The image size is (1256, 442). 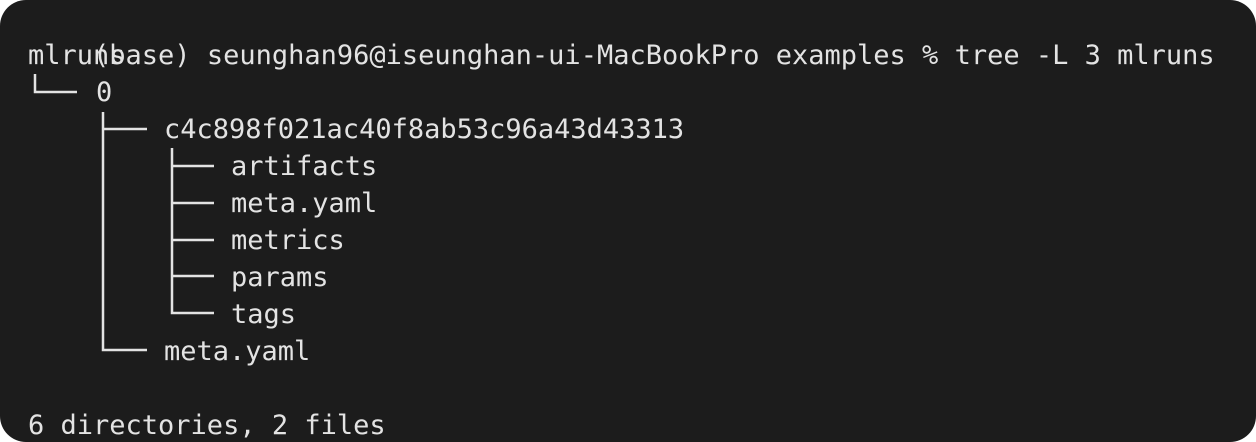 I want to click on tree-experiment-meta: meta.yaml, so click(x=237, y=351).